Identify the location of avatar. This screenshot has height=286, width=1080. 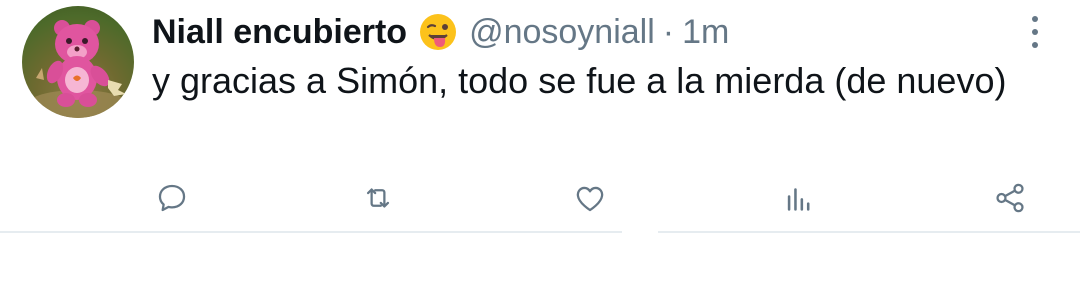
(78, 62).